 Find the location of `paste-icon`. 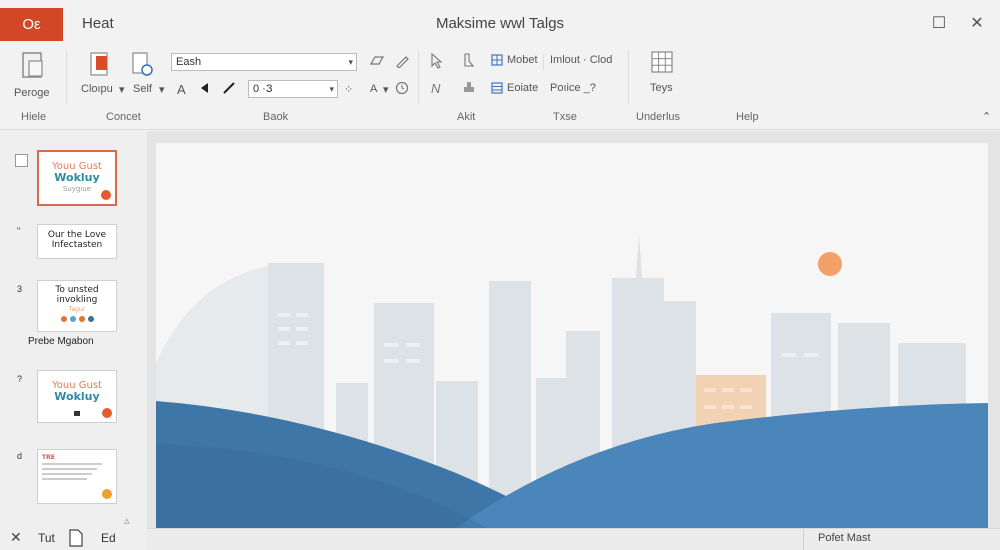

paste-icon is located at coordinates (32, 65).